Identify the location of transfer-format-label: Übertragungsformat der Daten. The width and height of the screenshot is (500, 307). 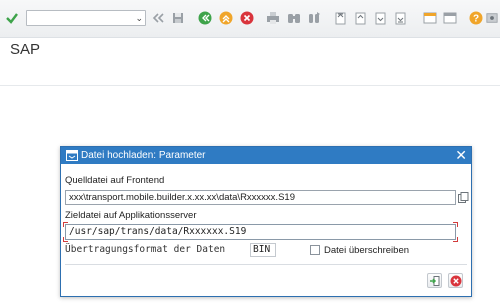
(145, 249).